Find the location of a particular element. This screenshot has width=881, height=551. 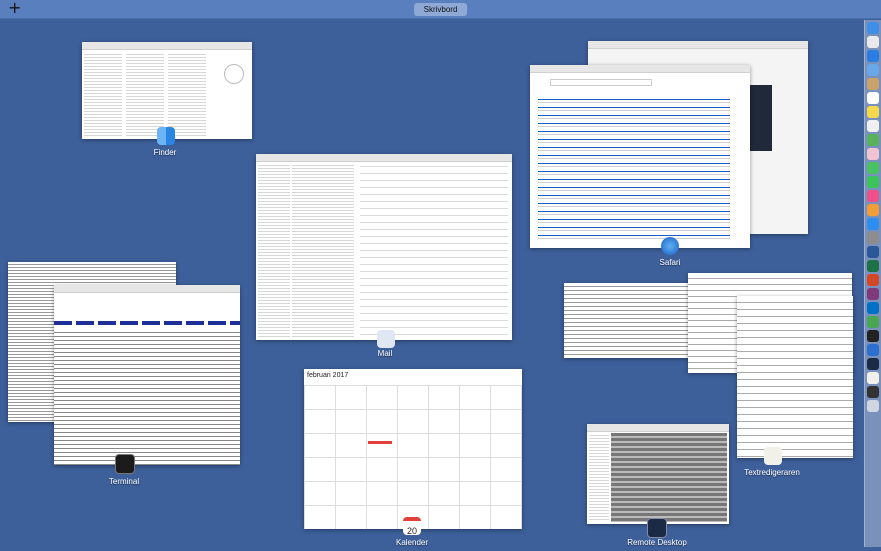

contacts-icon is located at coordinates (873, 84).